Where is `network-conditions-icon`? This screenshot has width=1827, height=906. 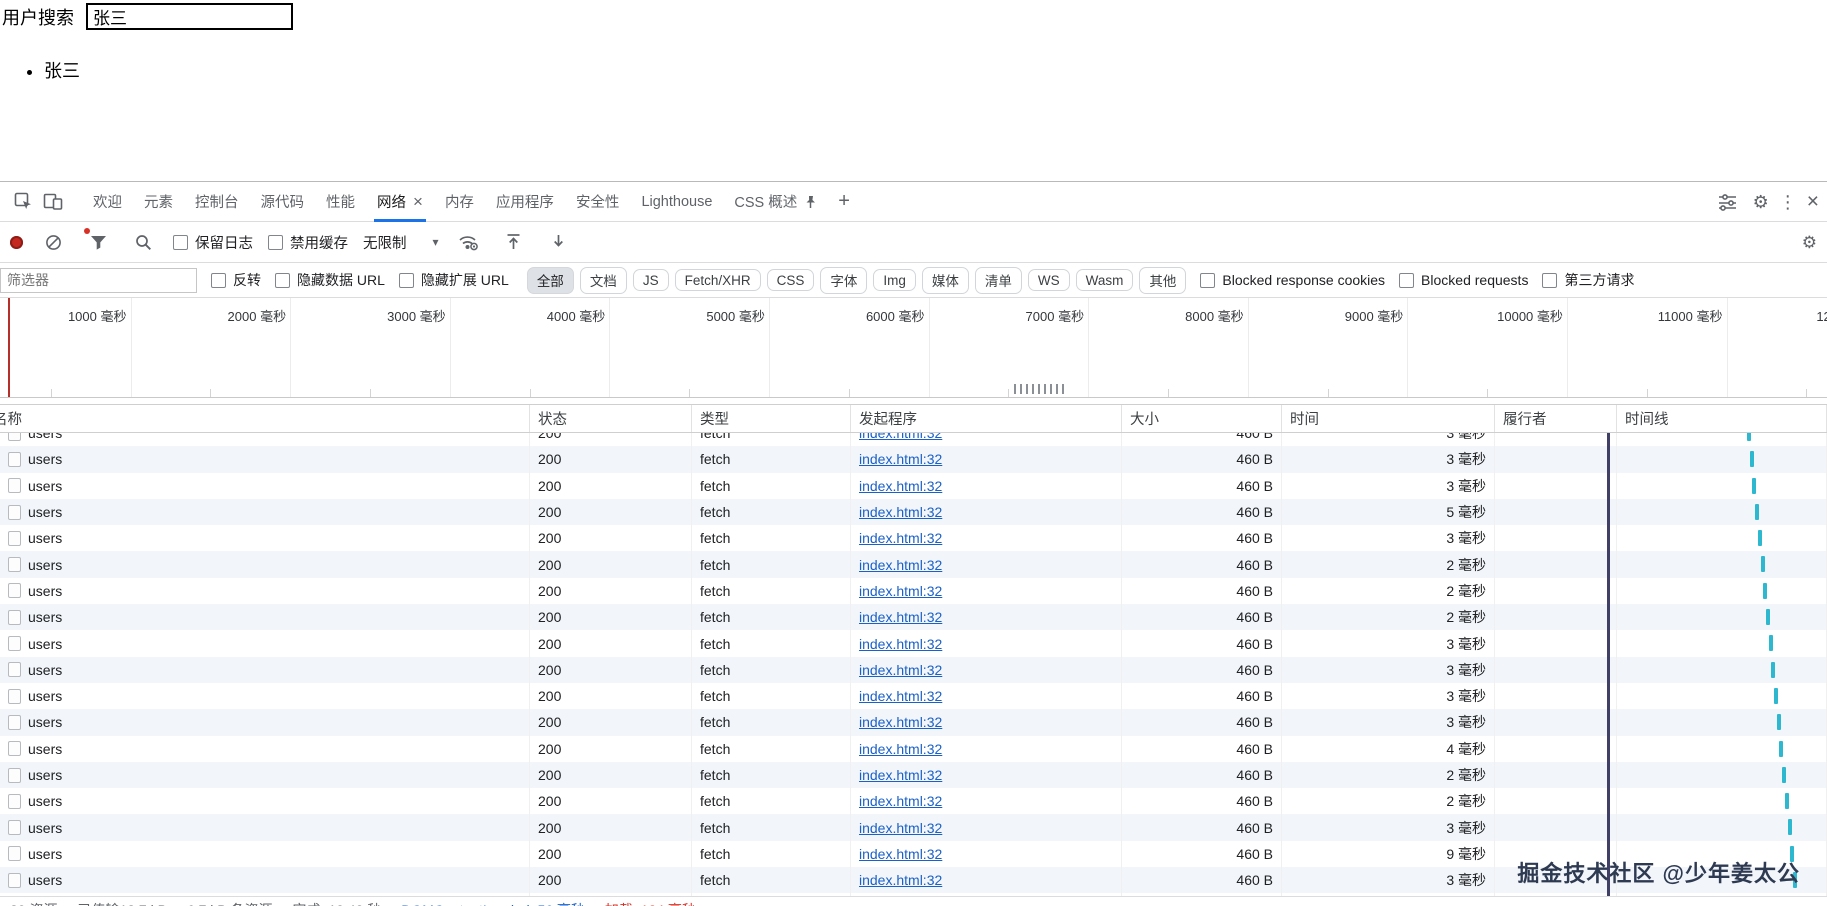
network-conditions-icon is located at coordinates (469, 242).